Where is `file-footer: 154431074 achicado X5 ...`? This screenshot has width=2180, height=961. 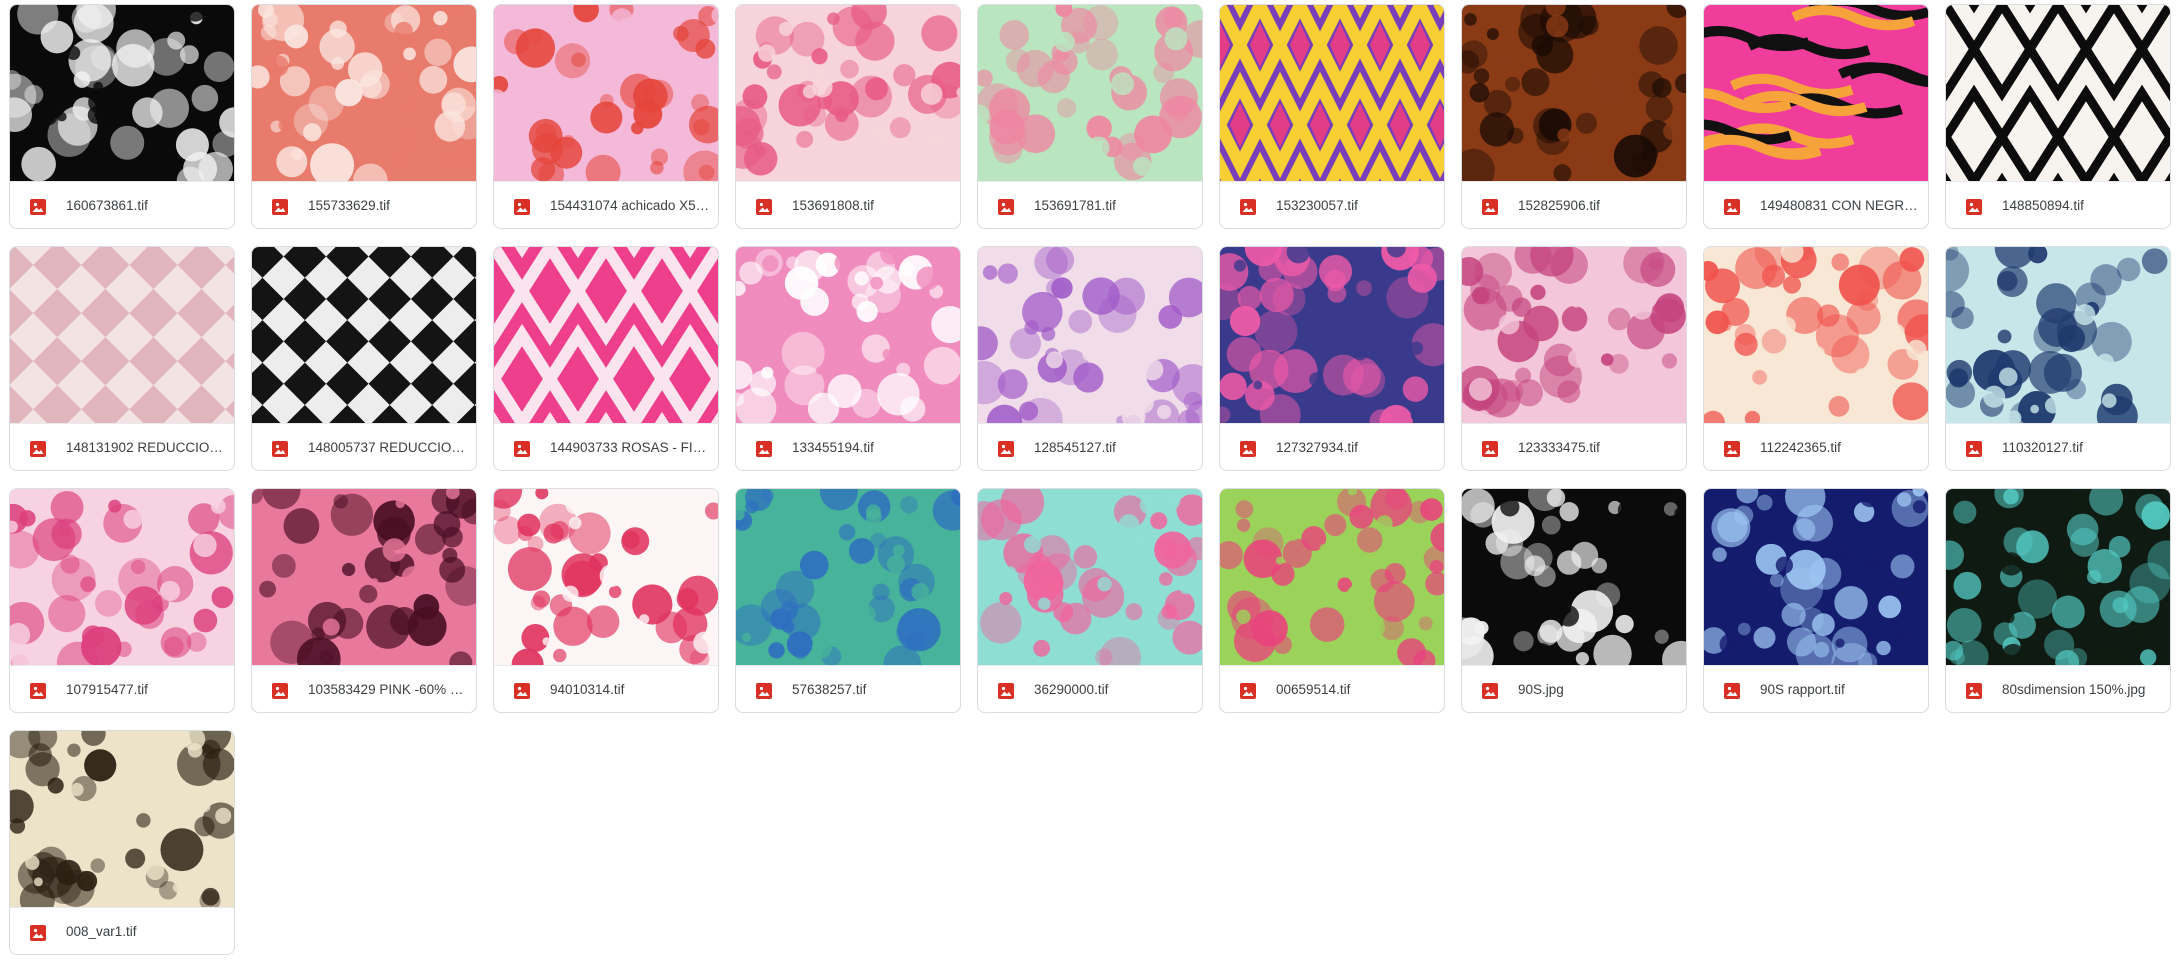 file-footer: 154431074 achicado X5 ... is located at coordinates (606, 204).